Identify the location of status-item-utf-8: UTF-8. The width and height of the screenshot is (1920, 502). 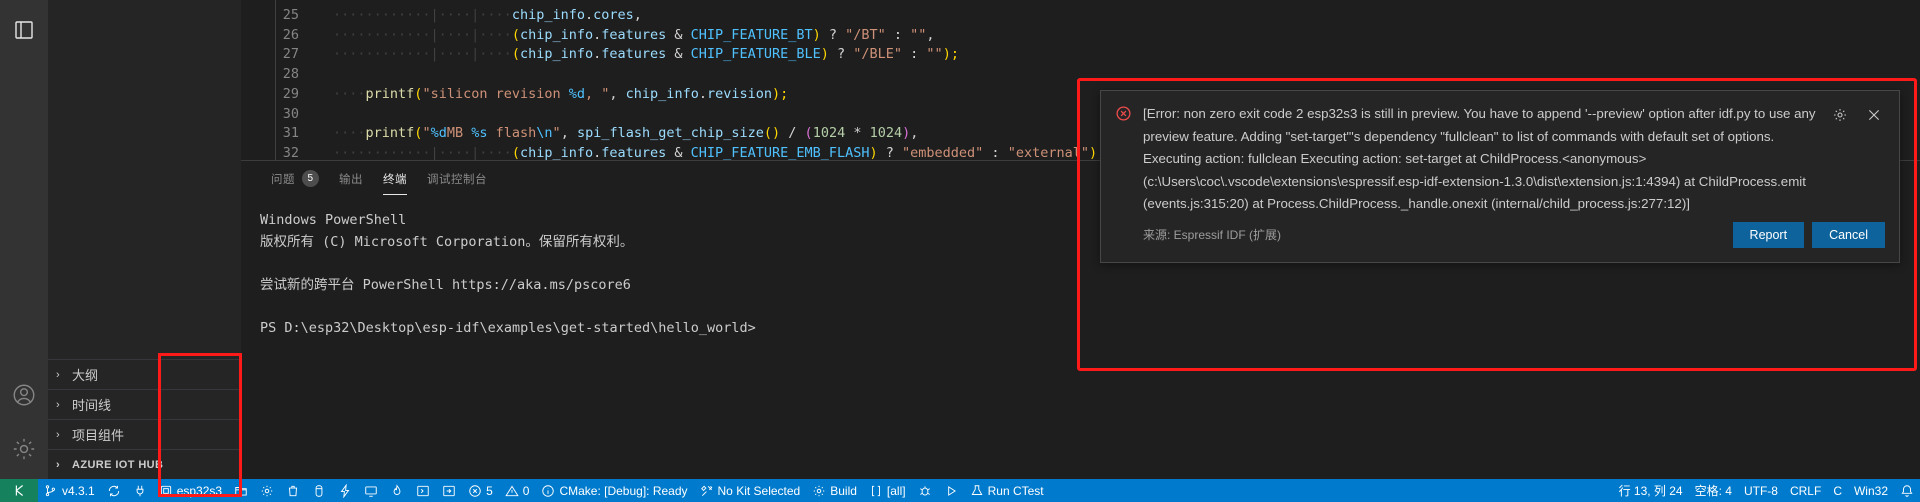
(1761, 490).